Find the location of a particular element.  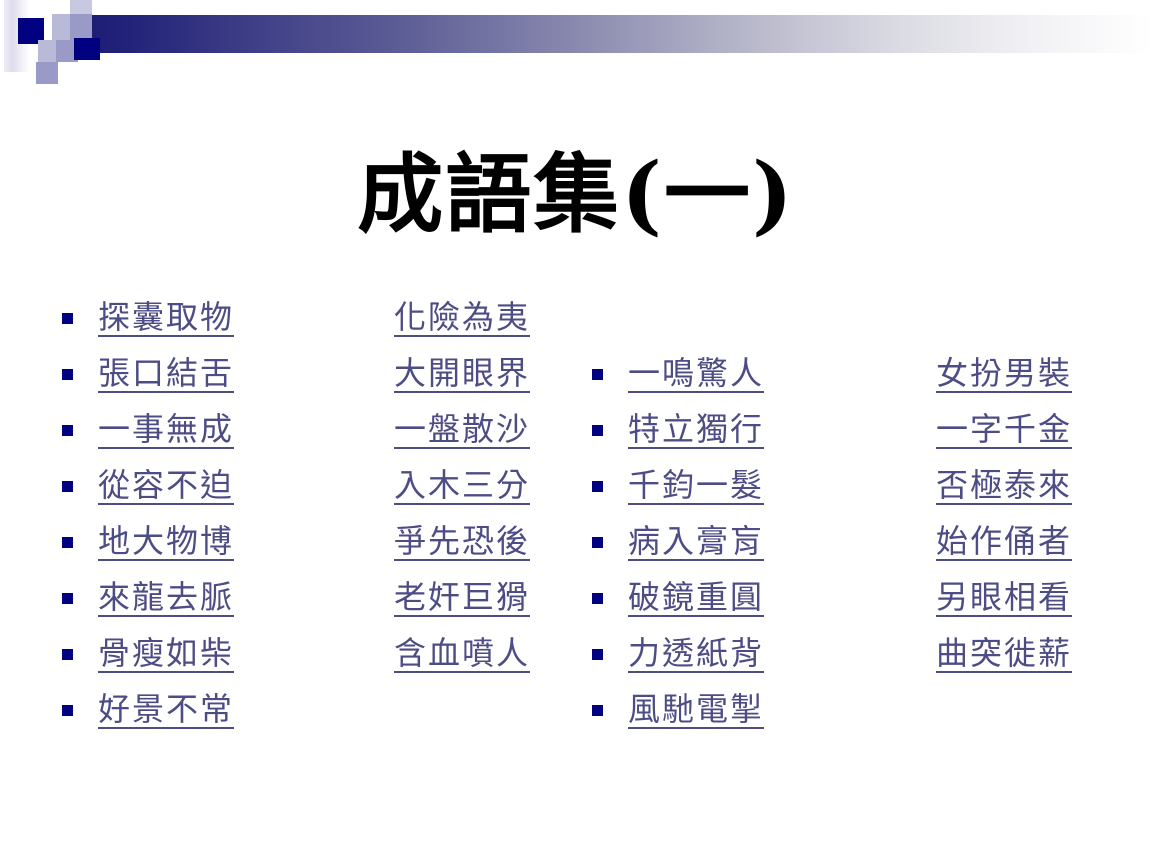

idiom-row: 從容不迫 is located at coordinates (187, 486).